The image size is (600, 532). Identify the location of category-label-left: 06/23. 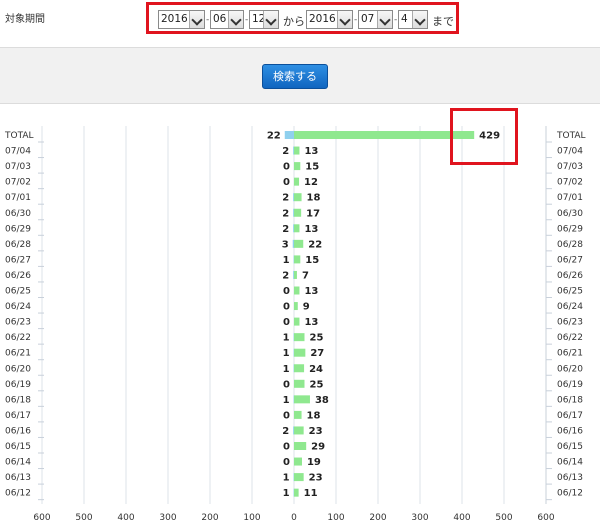
(18, 323).